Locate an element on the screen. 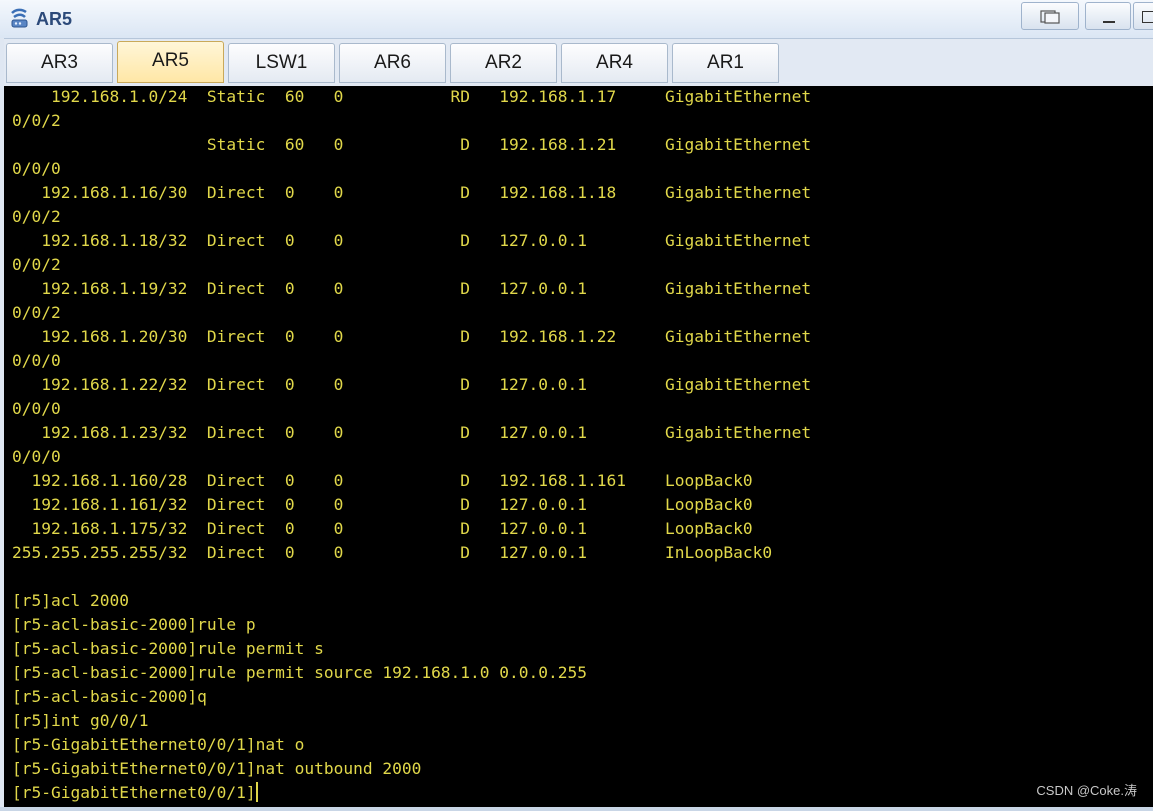 The height and width of the screenshot is (811, 1153). tab-ar6: AR6 is located at coordinates (392, 63).